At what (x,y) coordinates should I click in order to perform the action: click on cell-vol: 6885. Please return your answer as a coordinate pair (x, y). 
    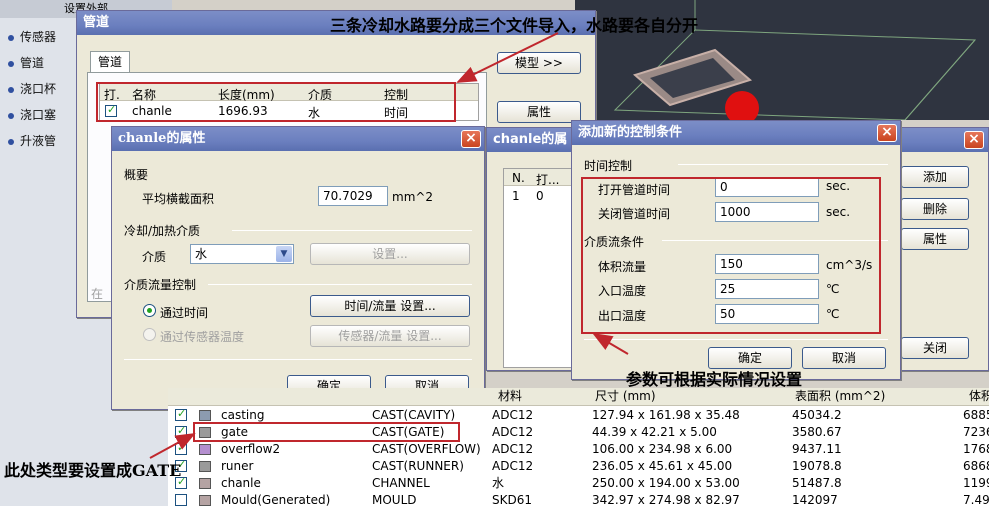
    Looking at the image, I should click on (976, 415).